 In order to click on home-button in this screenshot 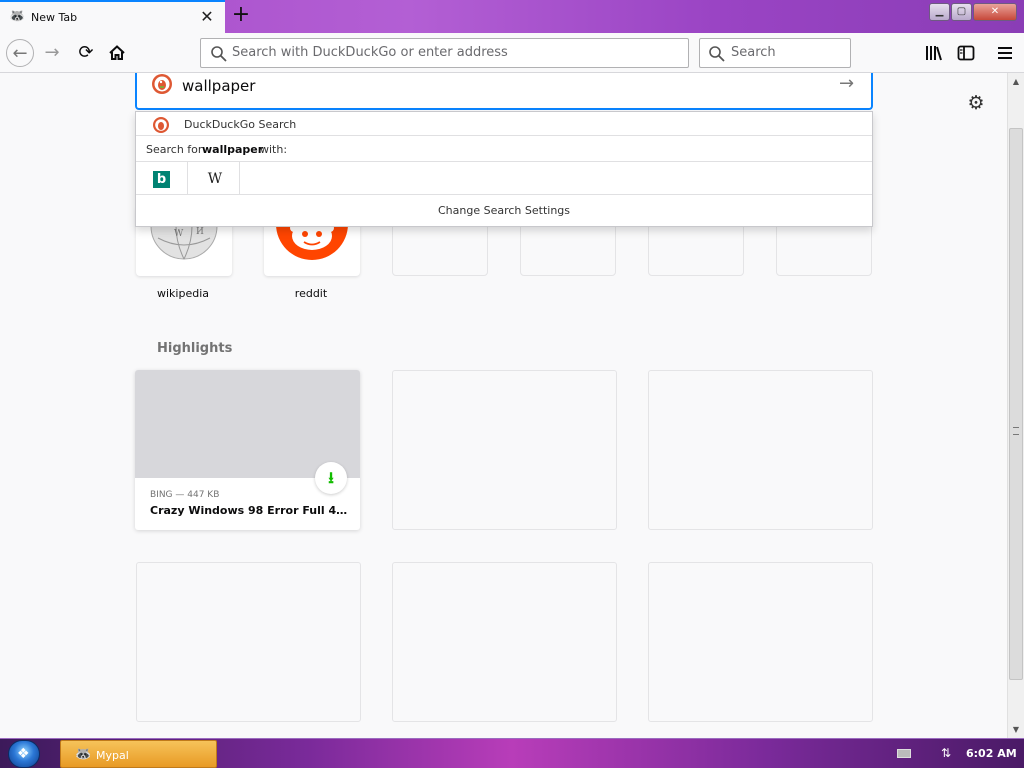, I will do `click(117, 53)`.